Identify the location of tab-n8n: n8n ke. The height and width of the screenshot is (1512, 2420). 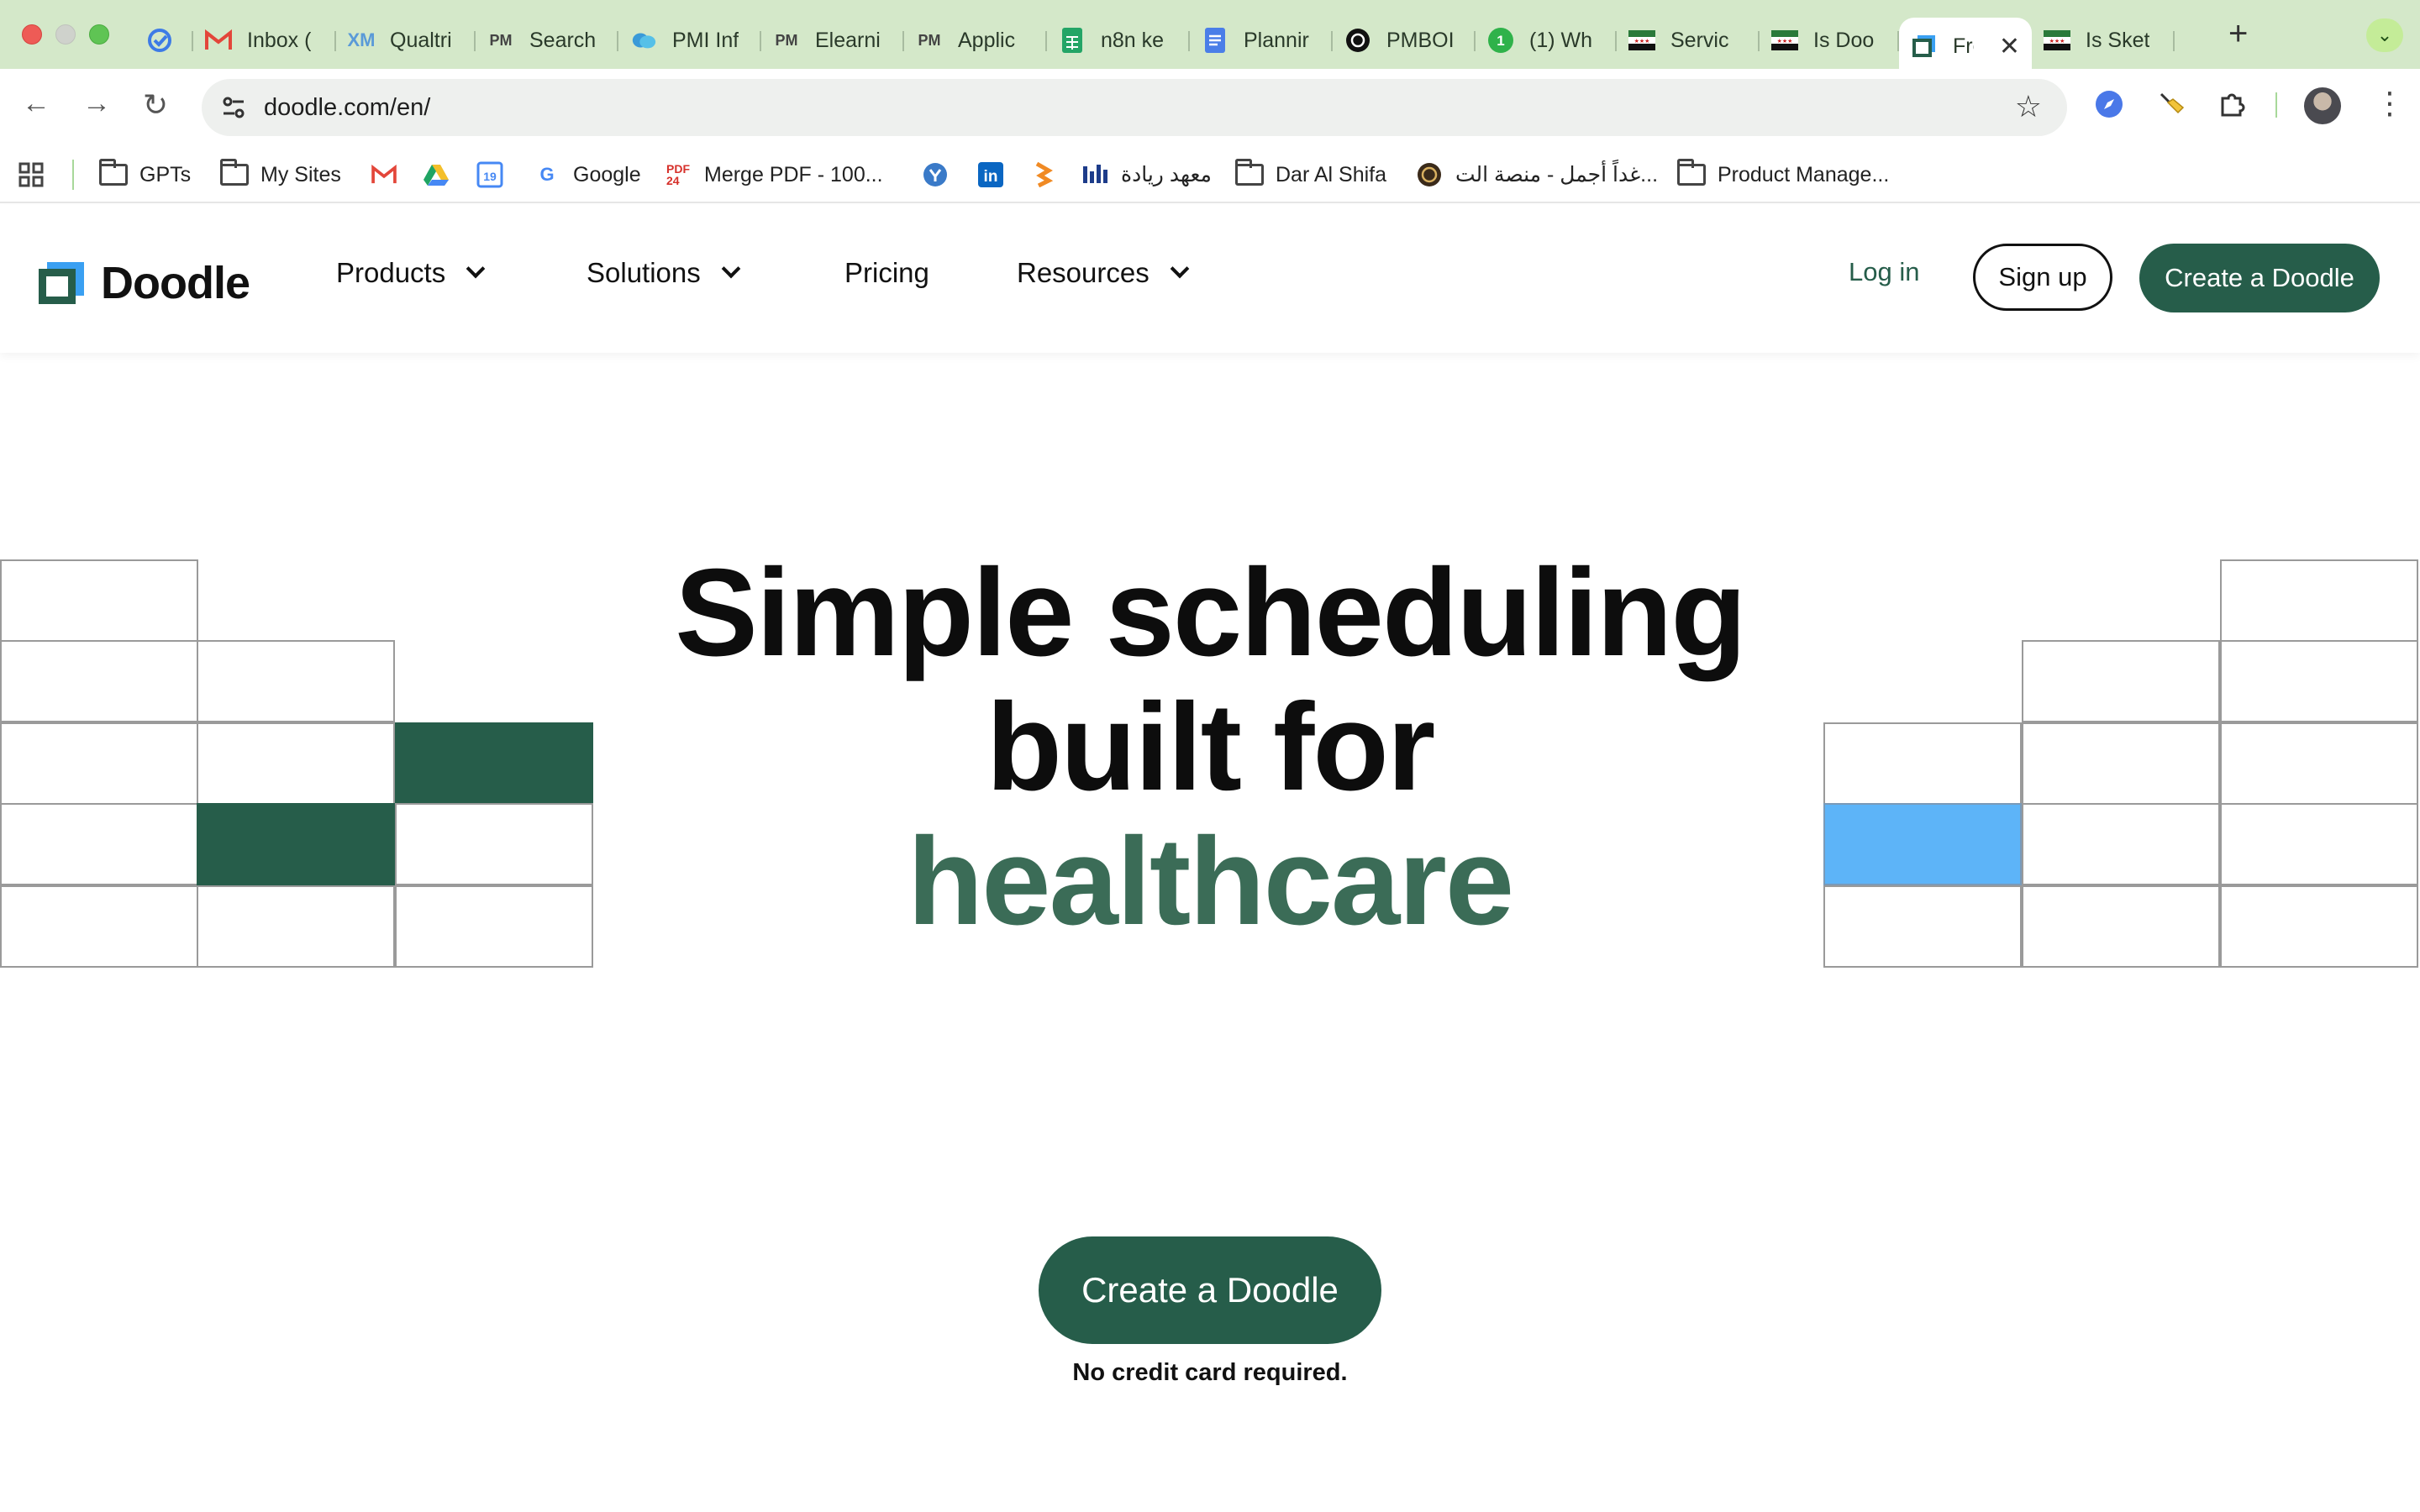
(1118, 40).